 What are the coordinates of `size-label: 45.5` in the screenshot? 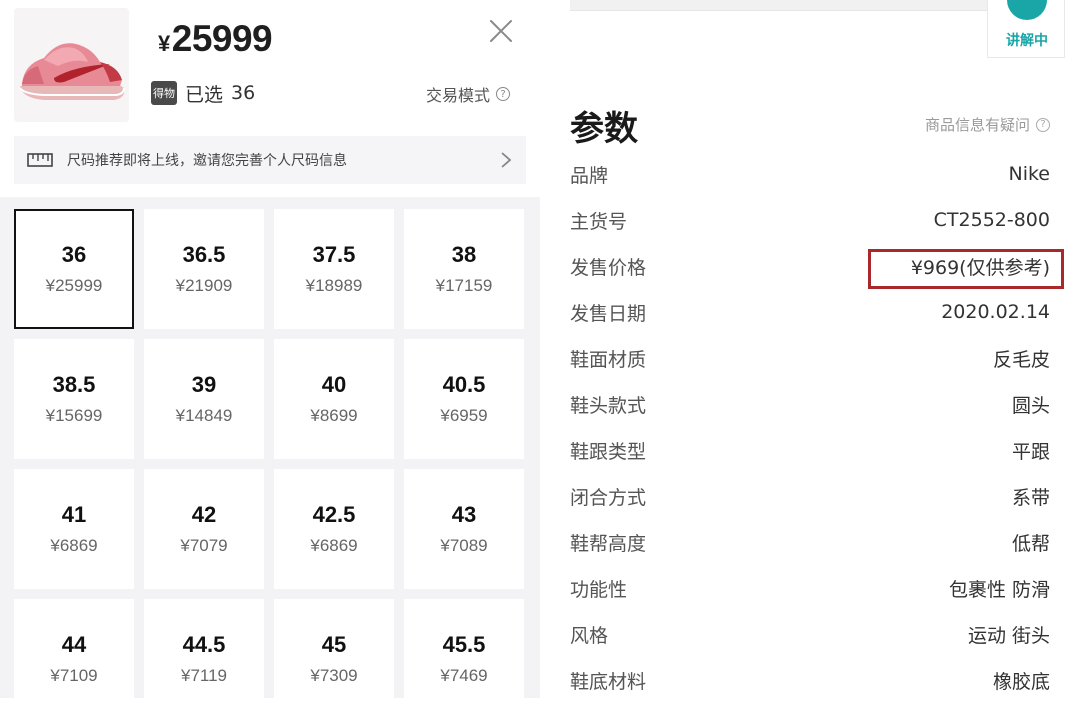 It's located at (464, 644).